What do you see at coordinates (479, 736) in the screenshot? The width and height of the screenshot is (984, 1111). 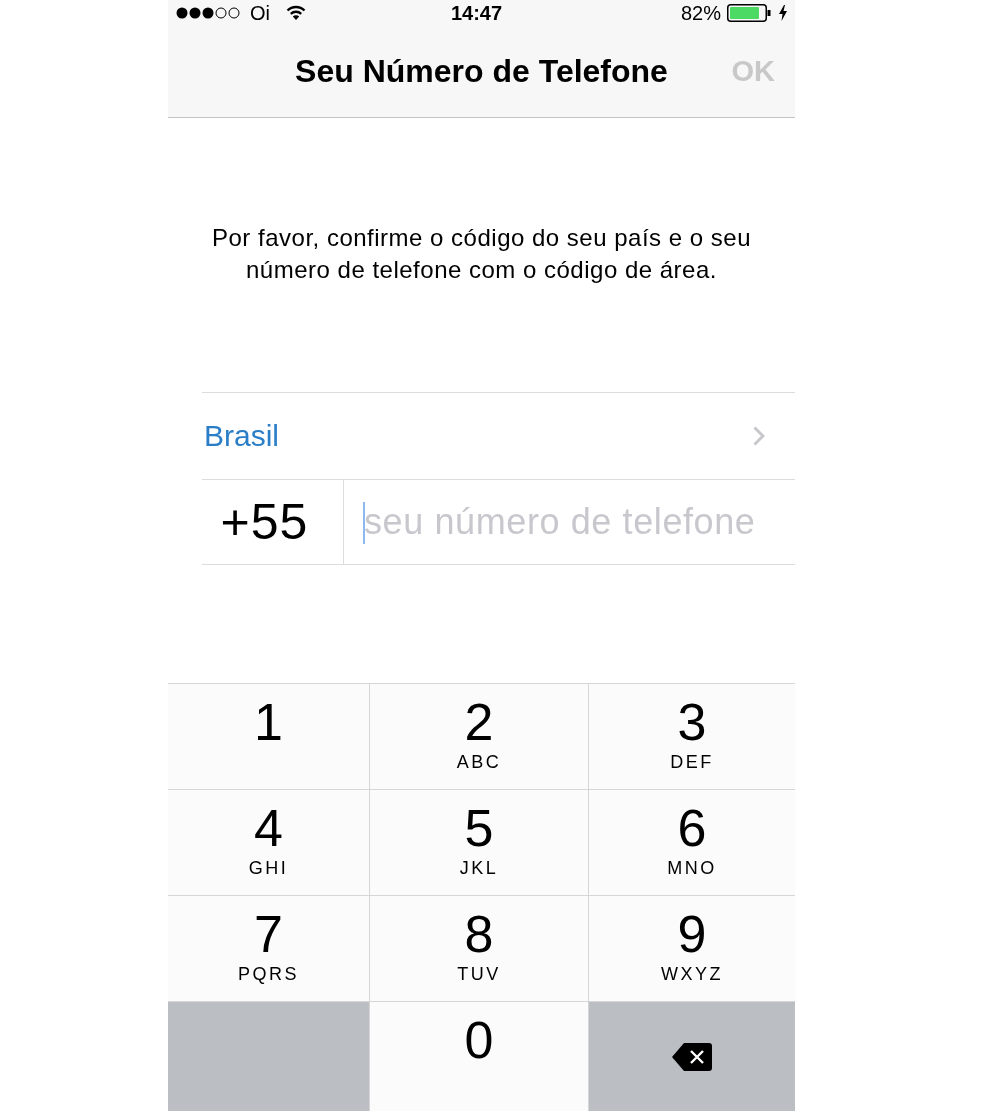 I see `keypad-key: 2 ABC` at bounding box center [479, 736].